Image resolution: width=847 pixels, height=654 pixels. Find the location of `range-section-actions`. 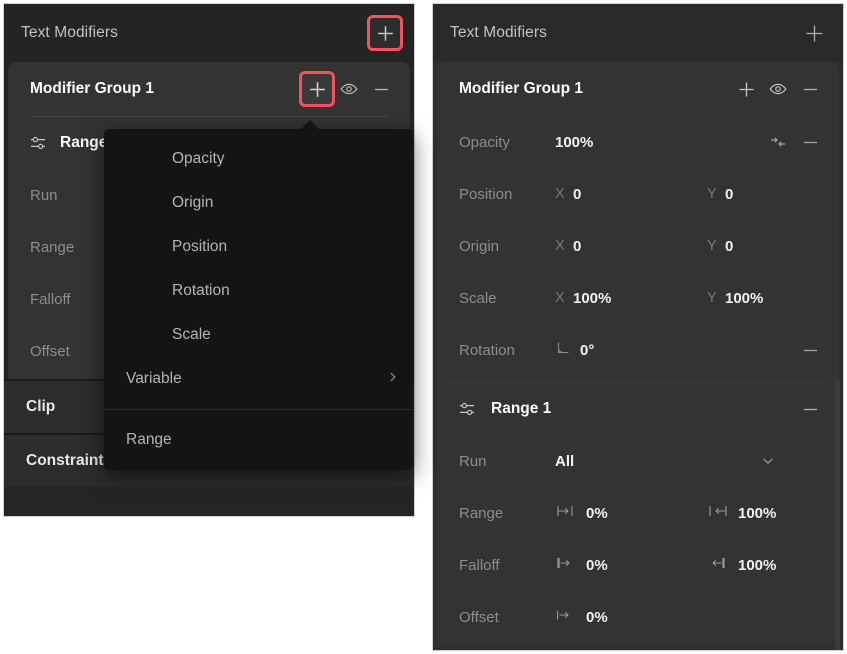

range-section-actions is located at coordinates (810, 409).